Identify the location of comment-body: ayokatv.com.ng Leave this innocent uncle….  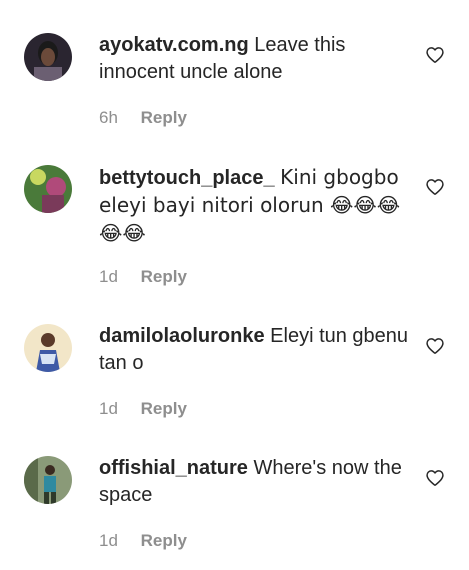
(254, 59).